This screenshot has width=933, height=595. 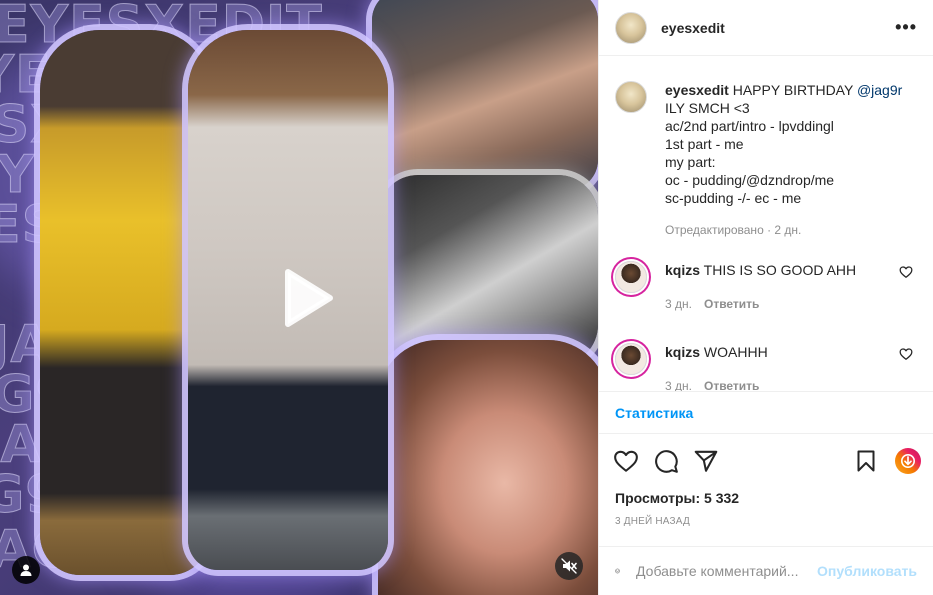 I want to click on comment-input, so click(x=727, y=571).